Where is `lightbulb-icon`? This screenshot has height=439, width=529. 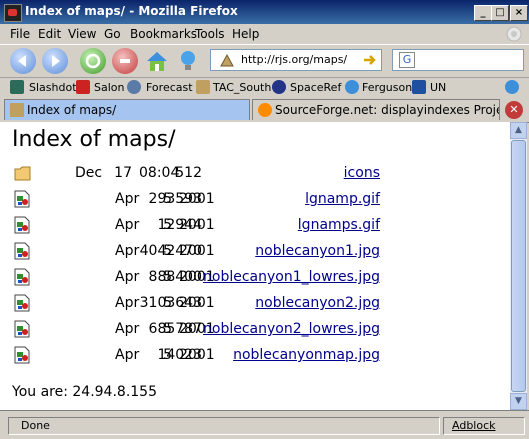
lightbulb-icon is located at coordinates (188, 61).